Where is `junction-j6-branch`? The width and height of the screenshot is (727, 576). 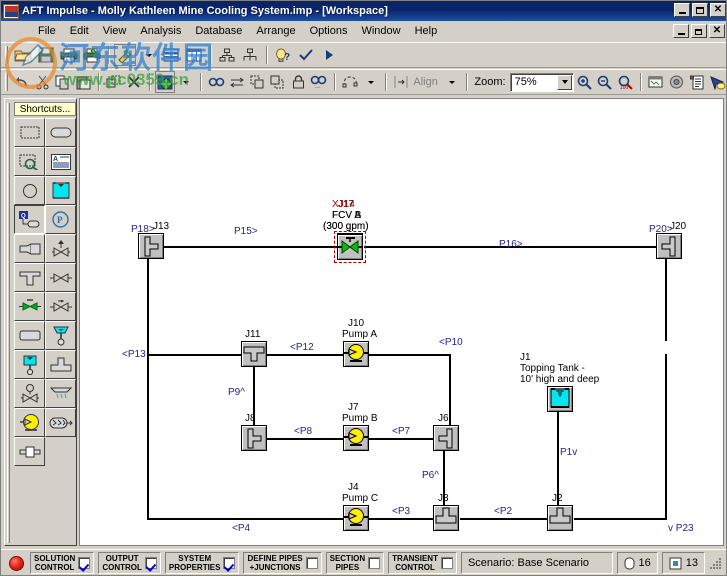 junction-j6-branch is located at coordinates (446, 438).